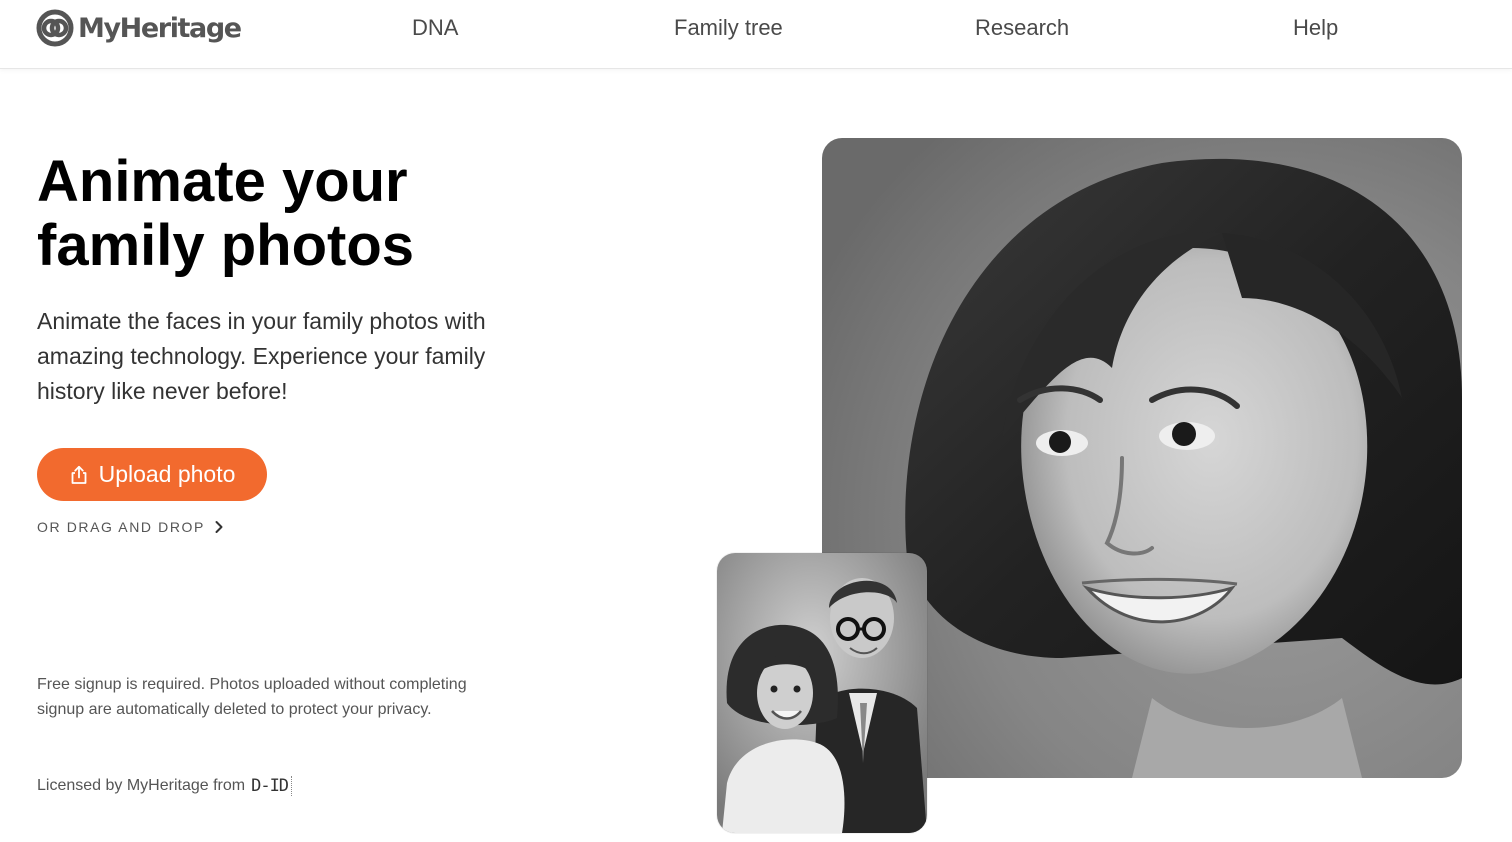 The width and height of the screenshot is (1512, 842). I want to click on title-line-2: family photos, so click(226, 245).